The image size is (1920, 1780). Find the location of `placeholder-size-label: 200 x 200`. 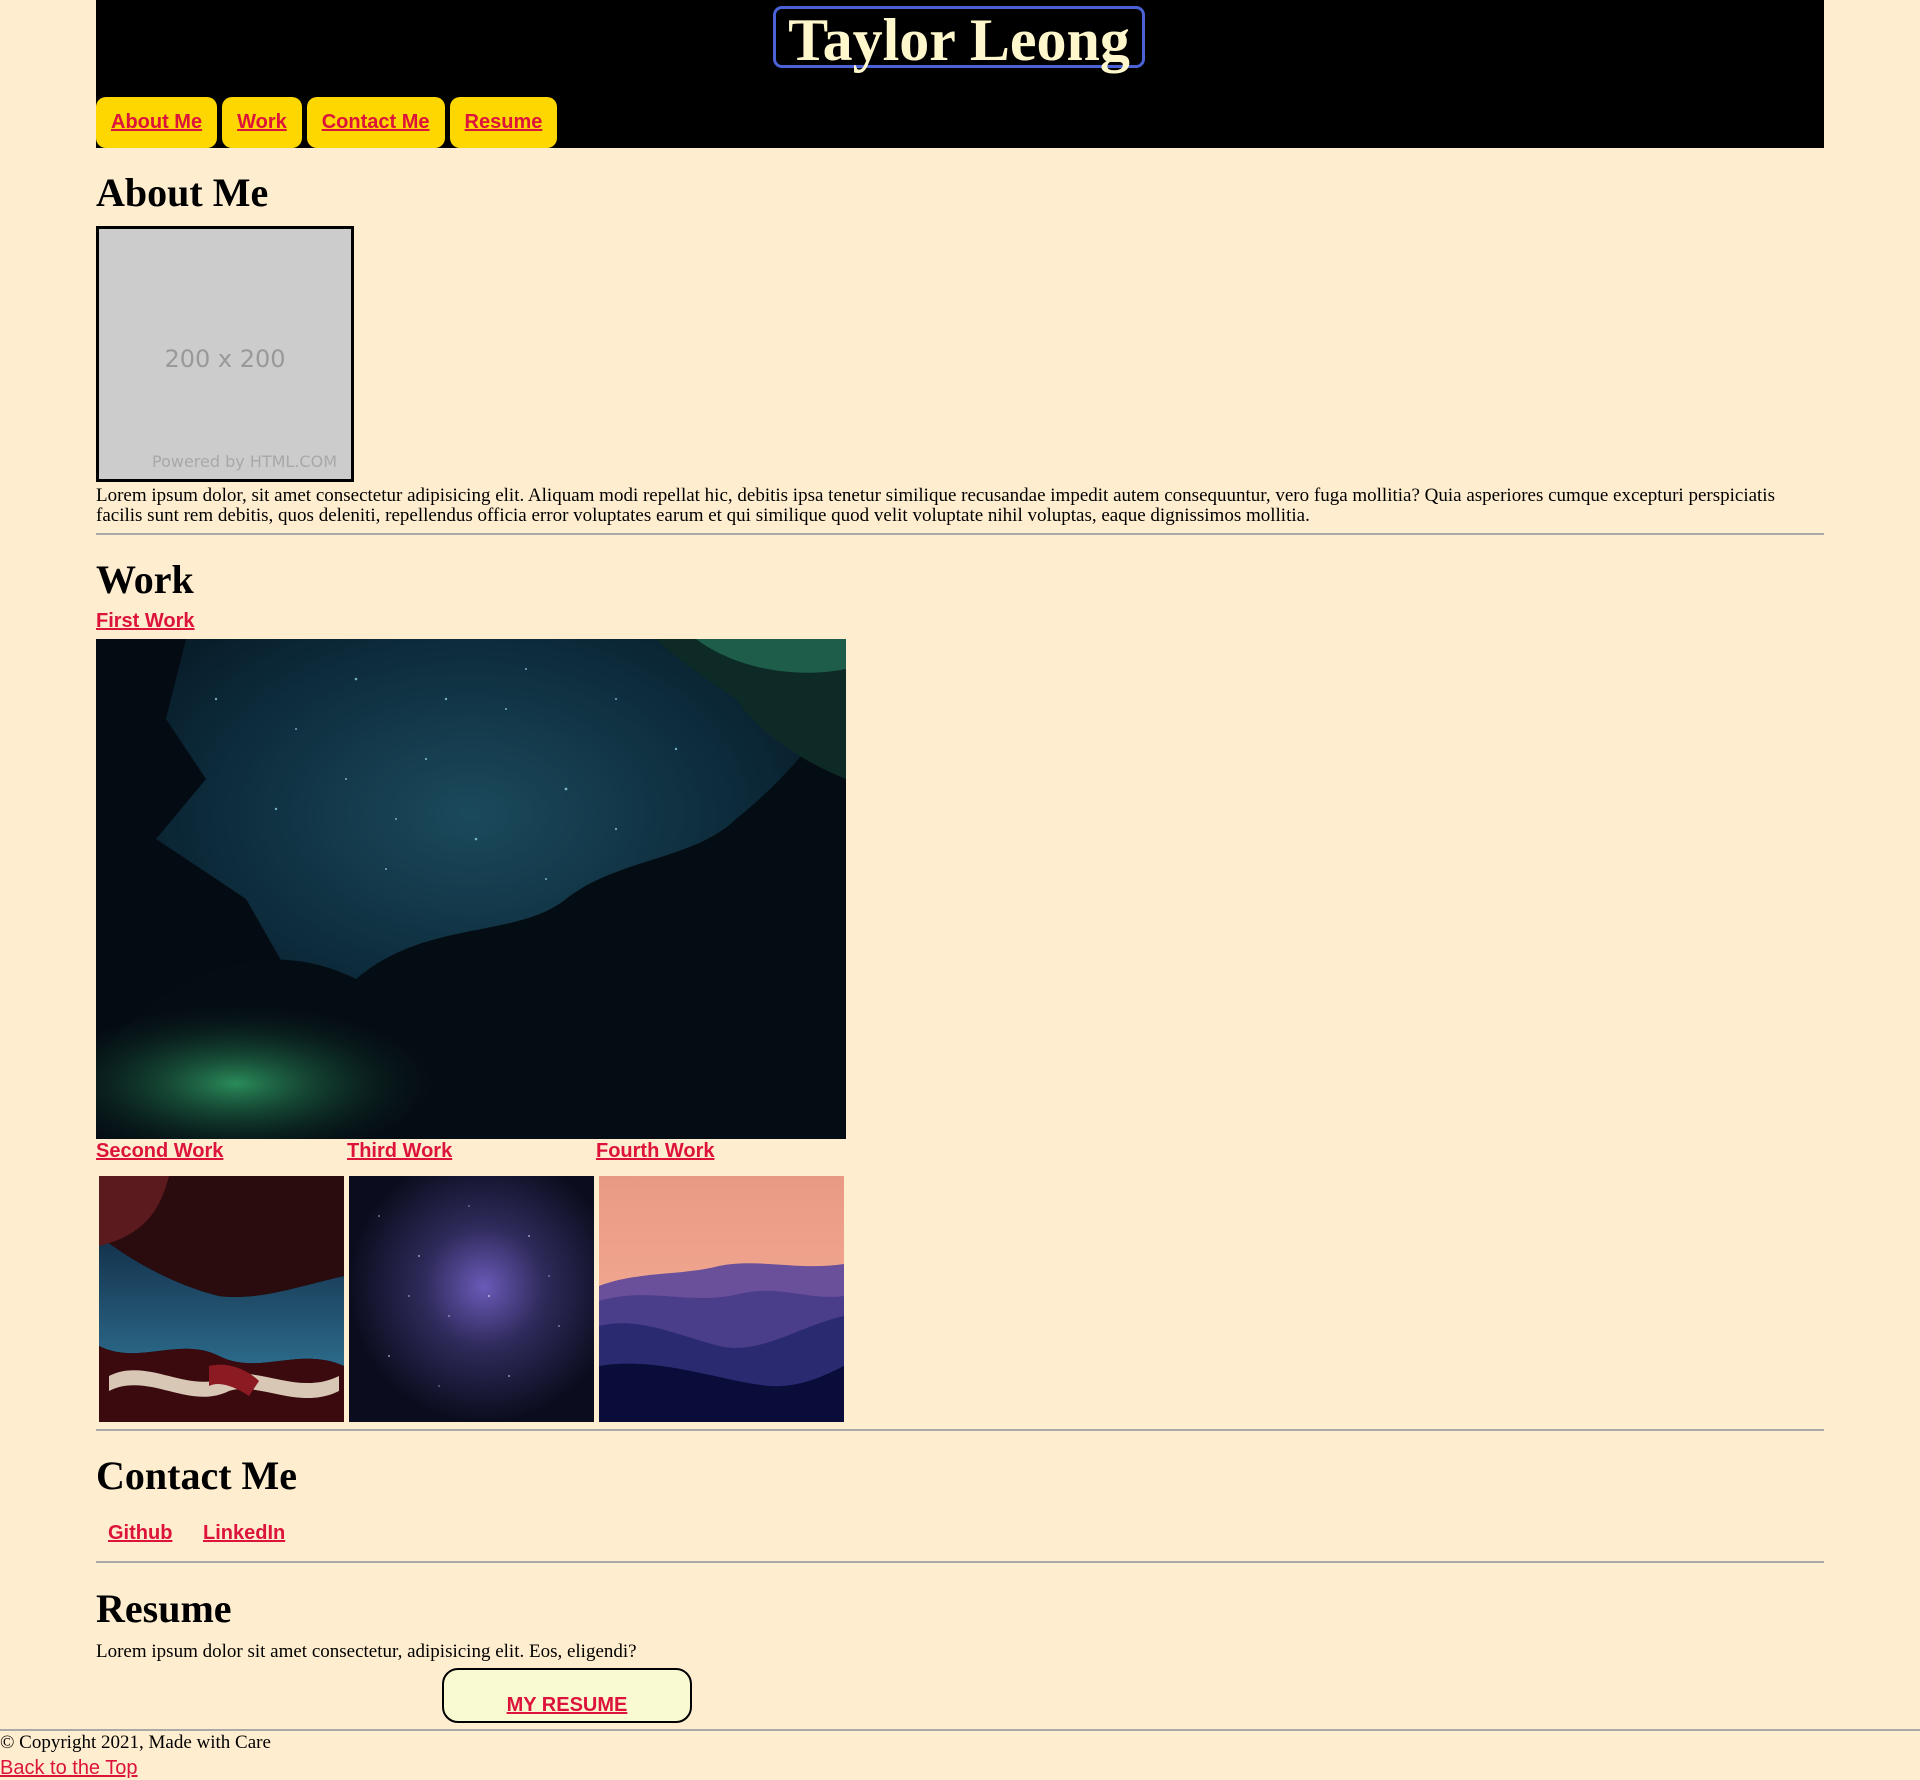

placeholder-size-label: 200 x 200 is located at coordinates (225, 359).